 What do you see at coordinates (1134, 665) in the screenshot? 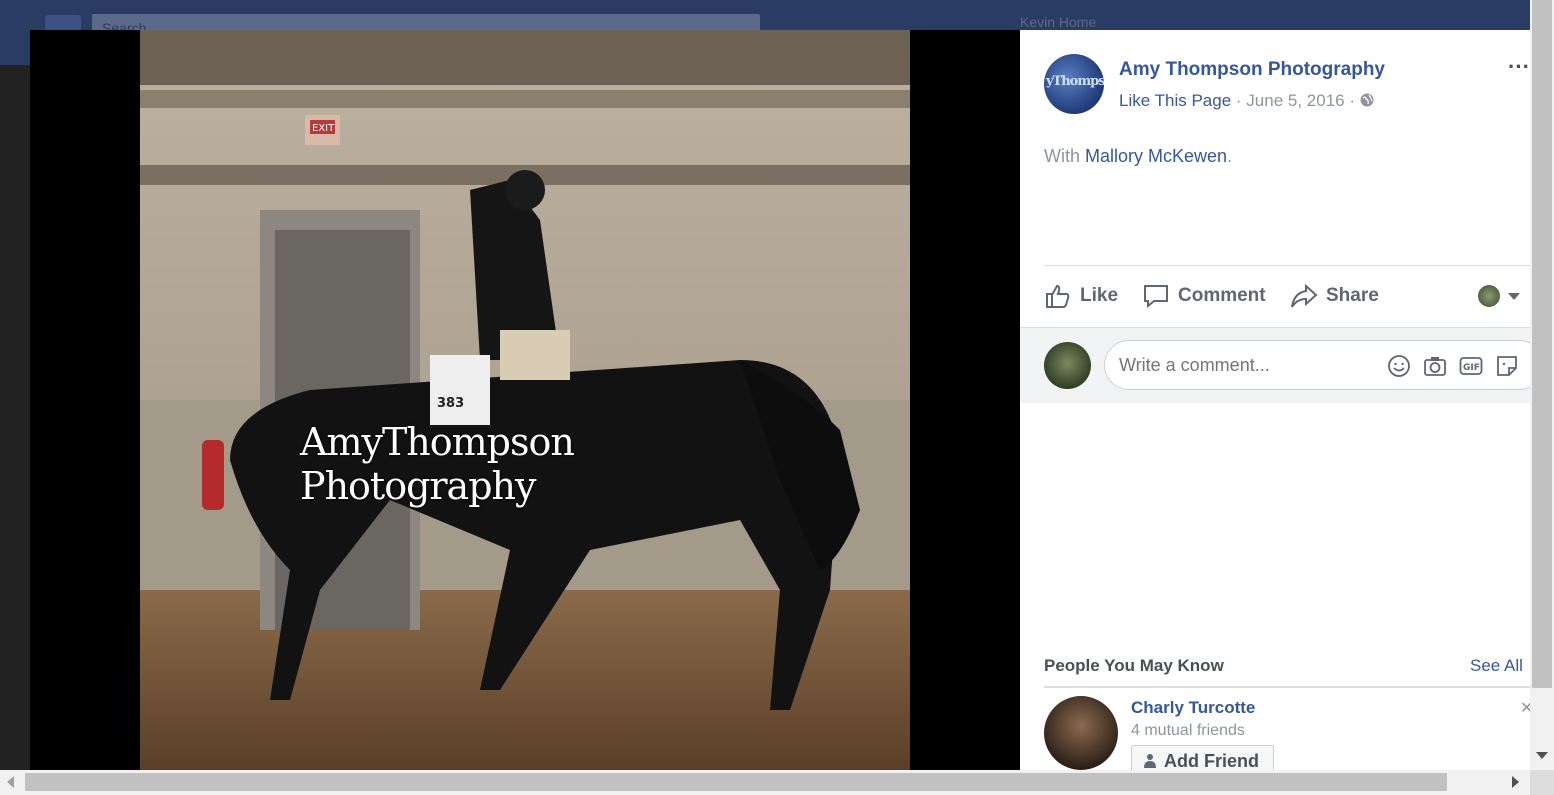
I see `people-you-may-know-title: People You May Know` at bounding box center [1134, 665].